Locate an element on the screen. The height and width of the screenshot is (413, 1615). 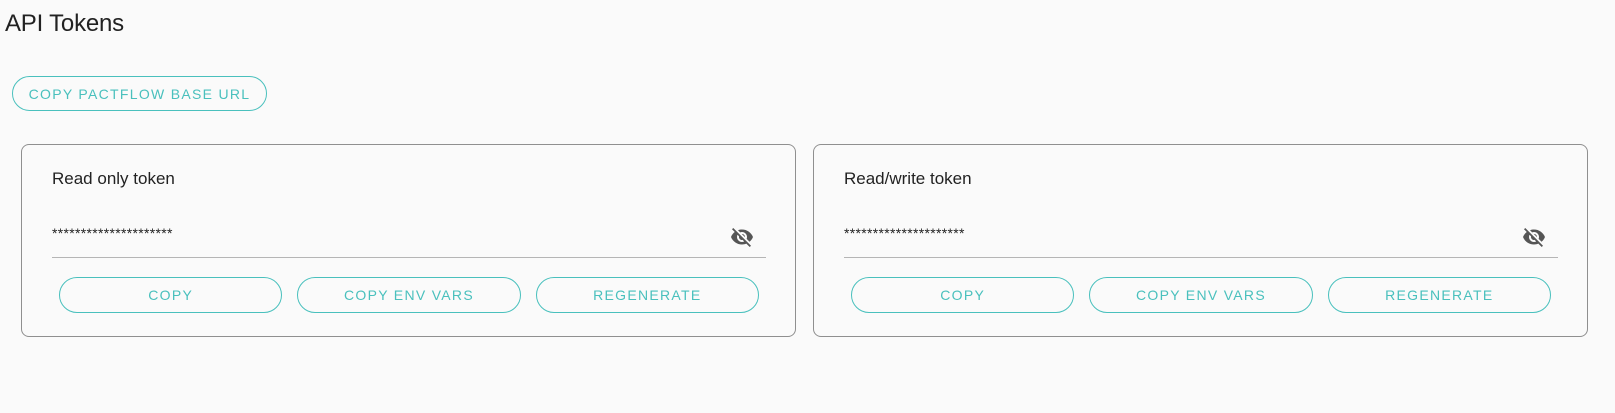
read-only-regenerate-button: REGENERATE is located at coordinates (647, 295).